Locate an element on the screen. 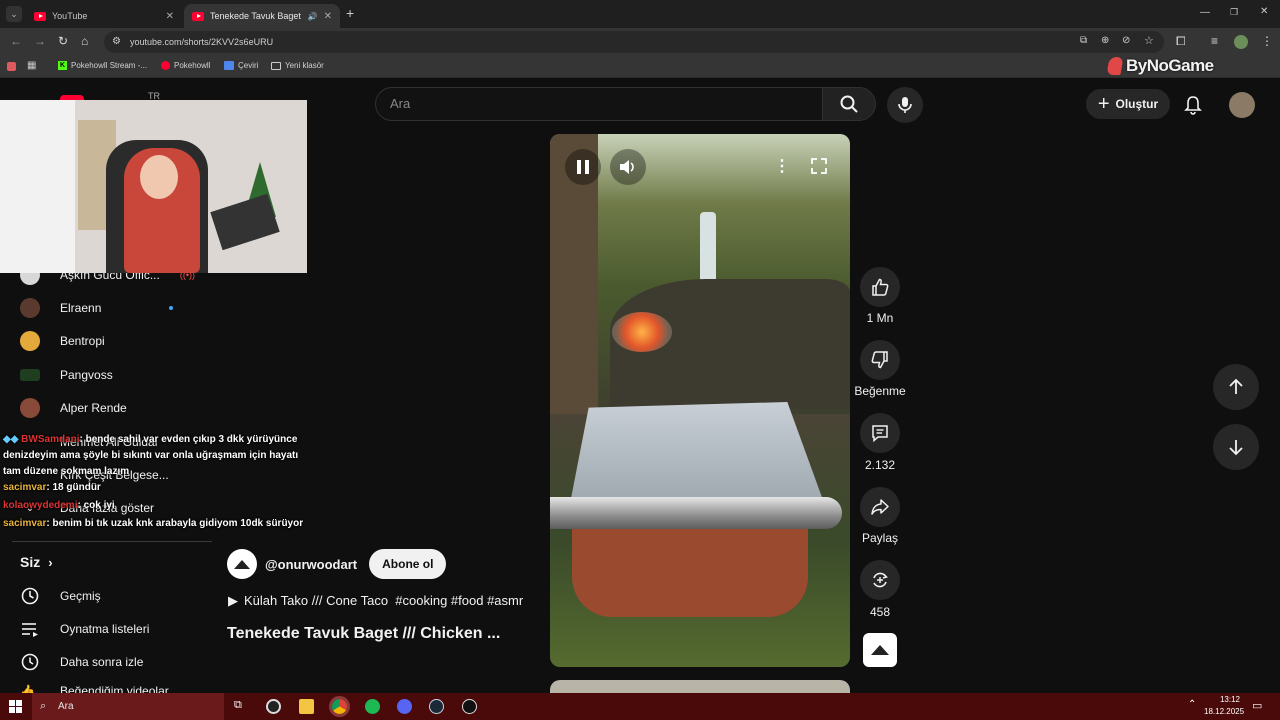 Image resolution: width=1280 pixels, height=720 pixels. video-foil-roll is located at coordinates (696, 513).